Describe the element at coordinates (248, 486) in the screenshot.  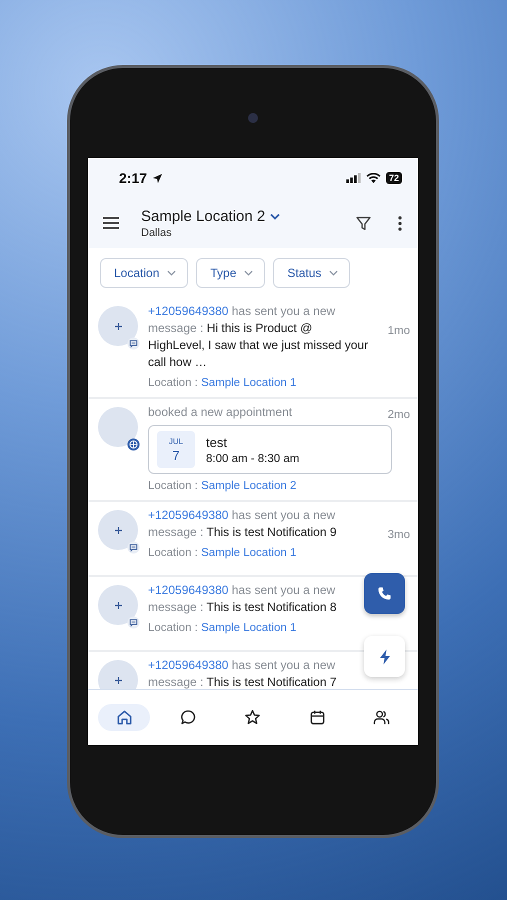
I see `location-link: Sample Location 2` at that location.